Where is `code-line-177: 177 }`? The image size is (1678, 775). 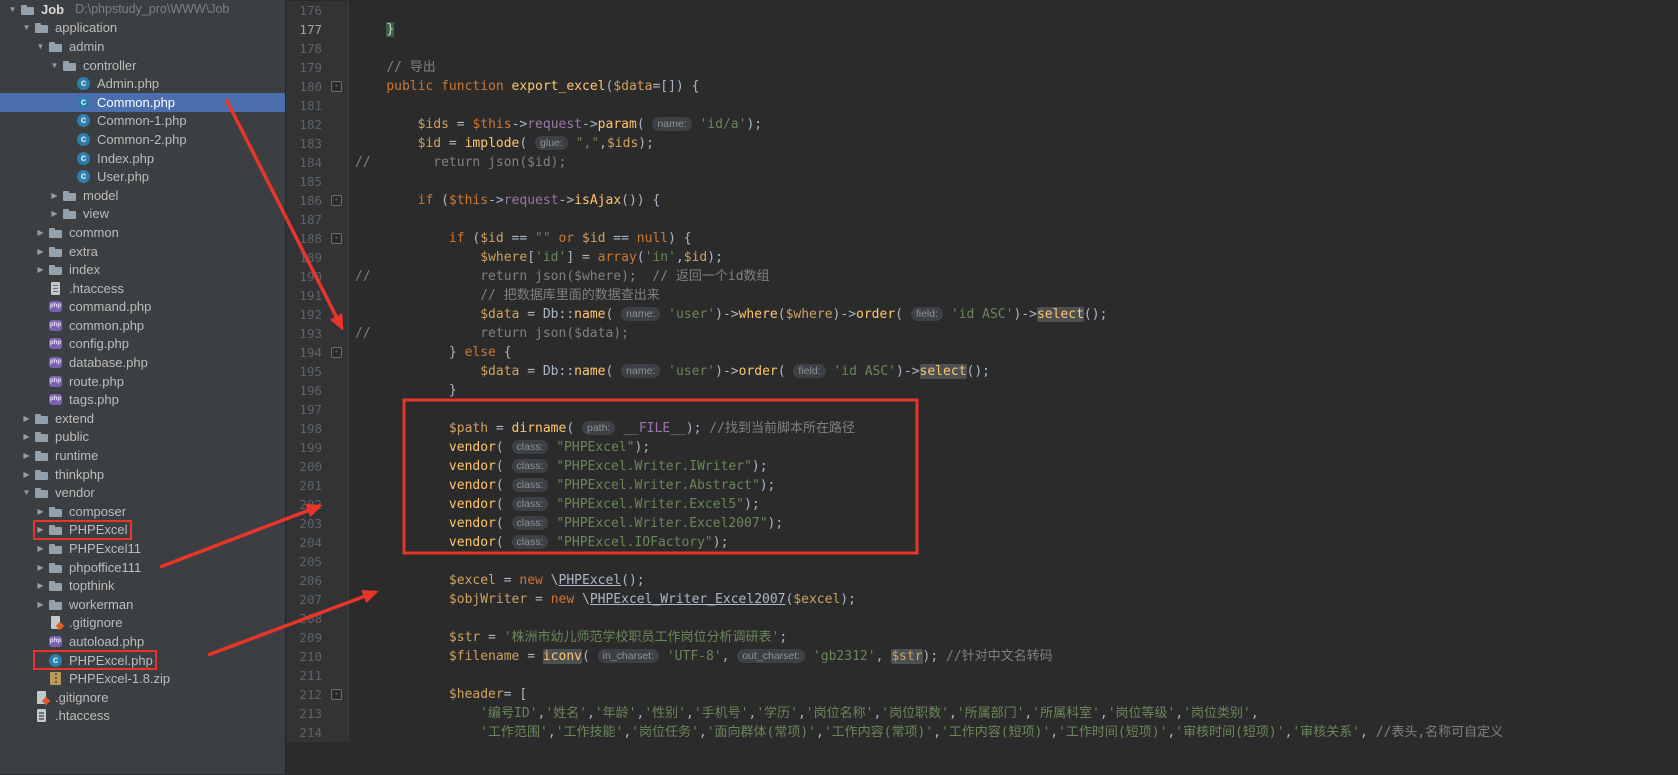 code-line-177: 177 } is located at coordinates (982, 29).